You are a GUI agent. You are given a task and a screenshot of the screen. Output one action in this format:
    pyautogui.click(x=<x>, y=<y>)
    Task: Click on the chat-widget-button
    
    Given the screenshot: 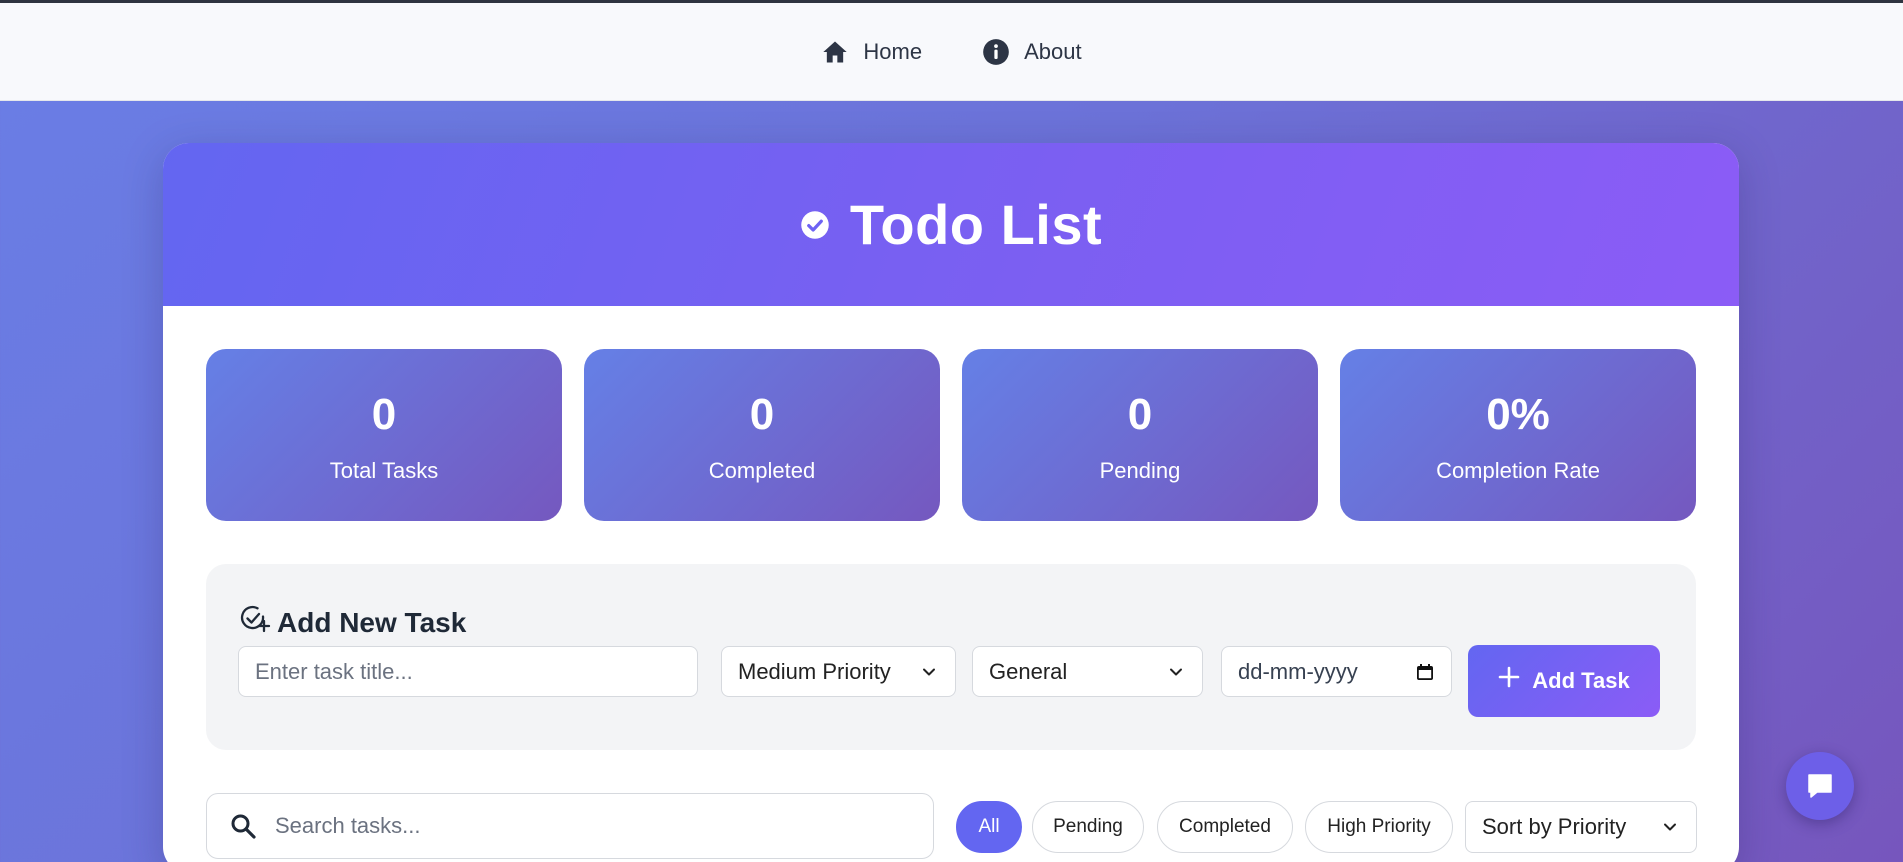 What is the action you would take?
    pyautogui.click(x=1820, y=786)
    